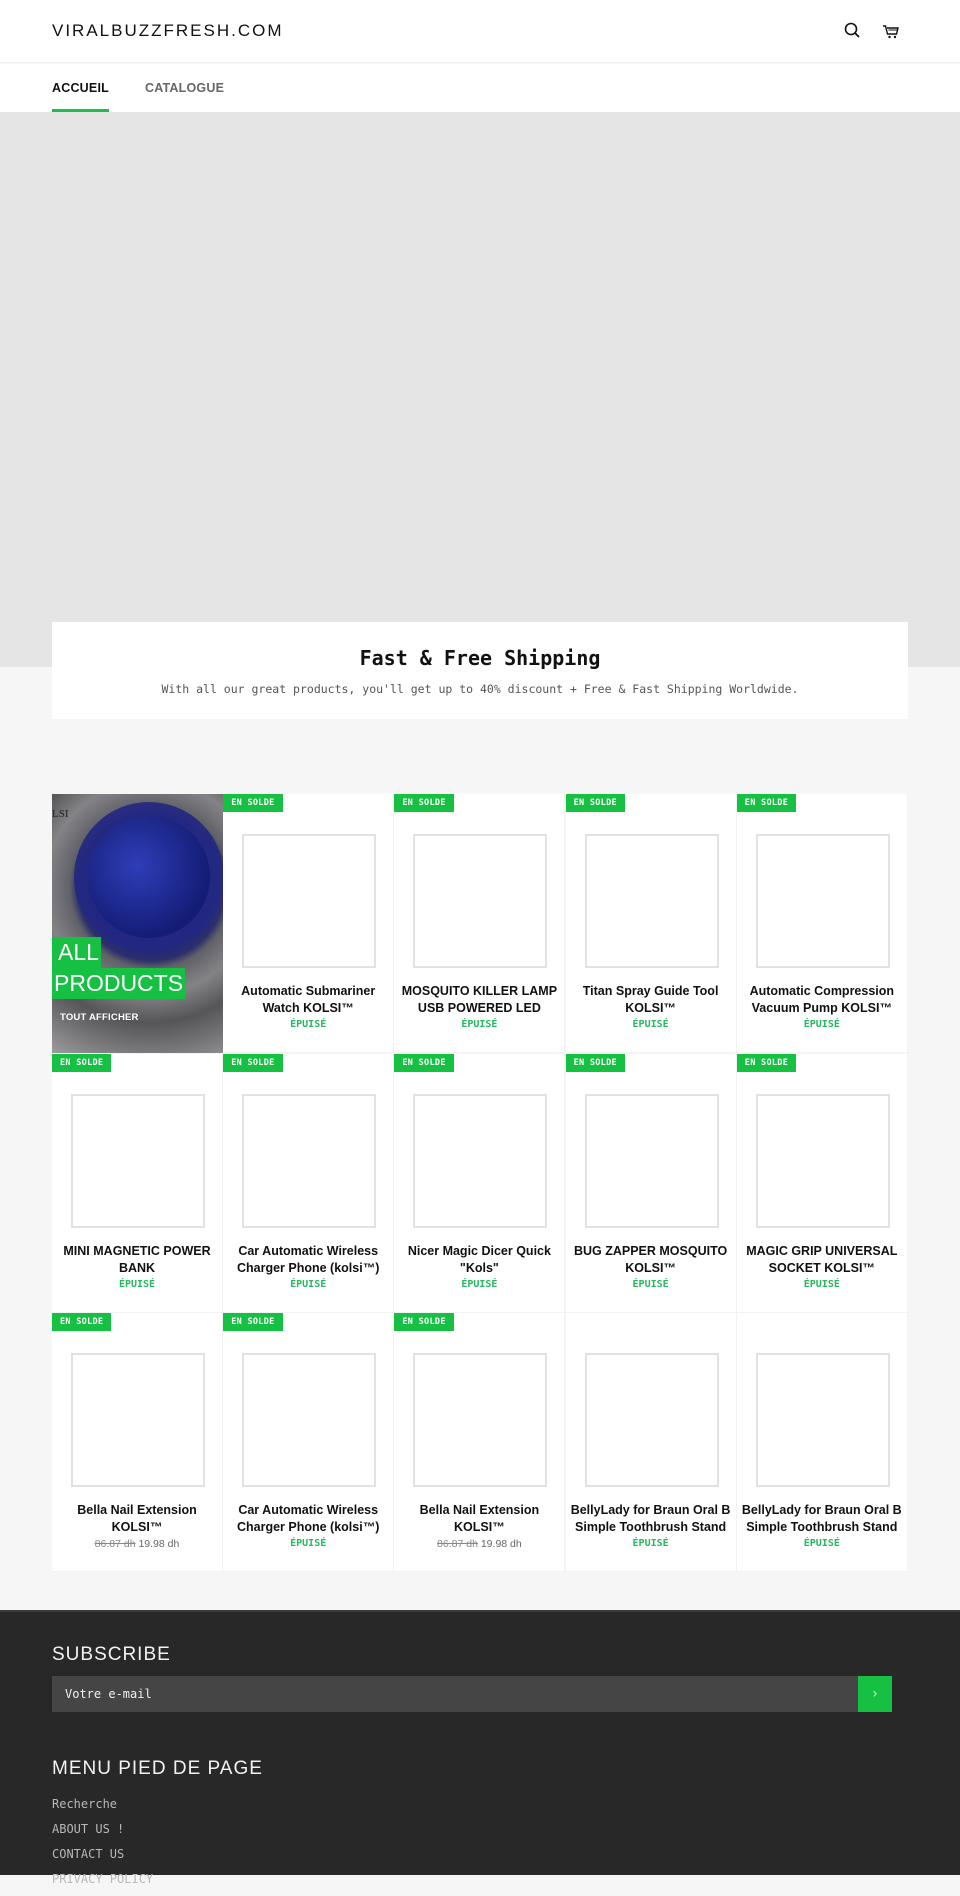 The image size is (960, 1896). I want to click on email-input, so click(455, 1694).